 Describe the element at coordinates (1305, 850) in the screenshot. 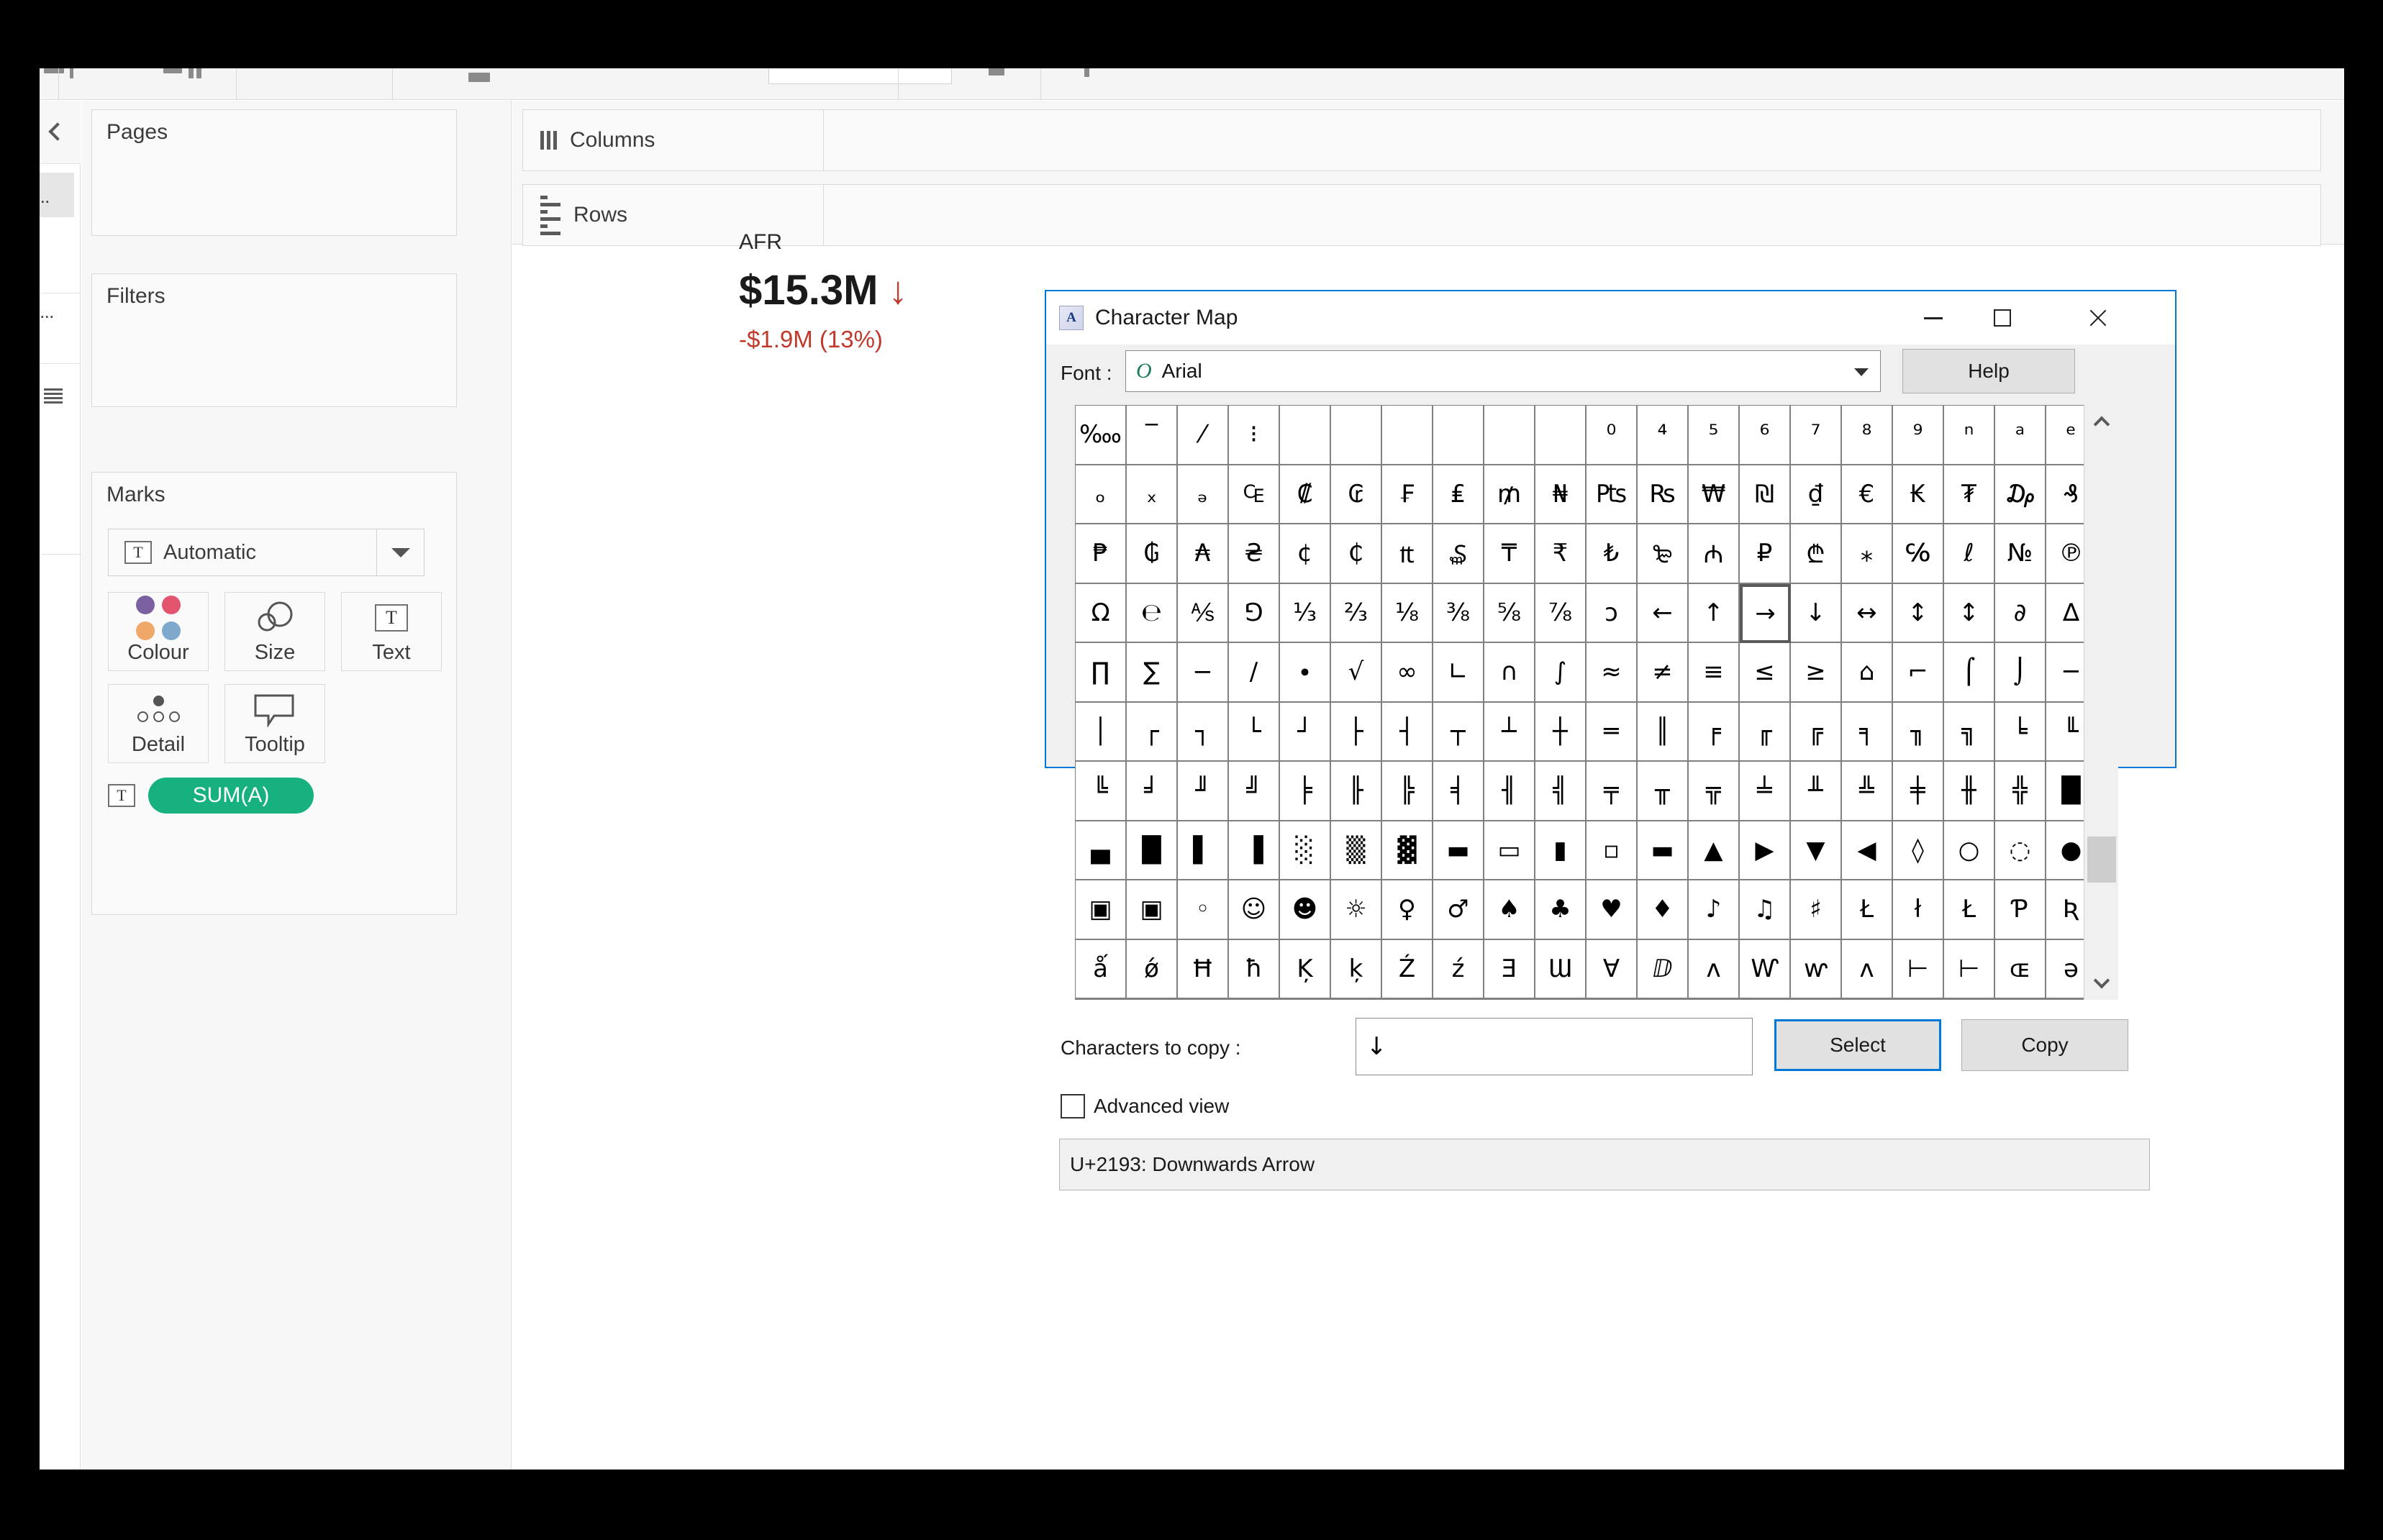

I see `character-cell: ░` at that location.